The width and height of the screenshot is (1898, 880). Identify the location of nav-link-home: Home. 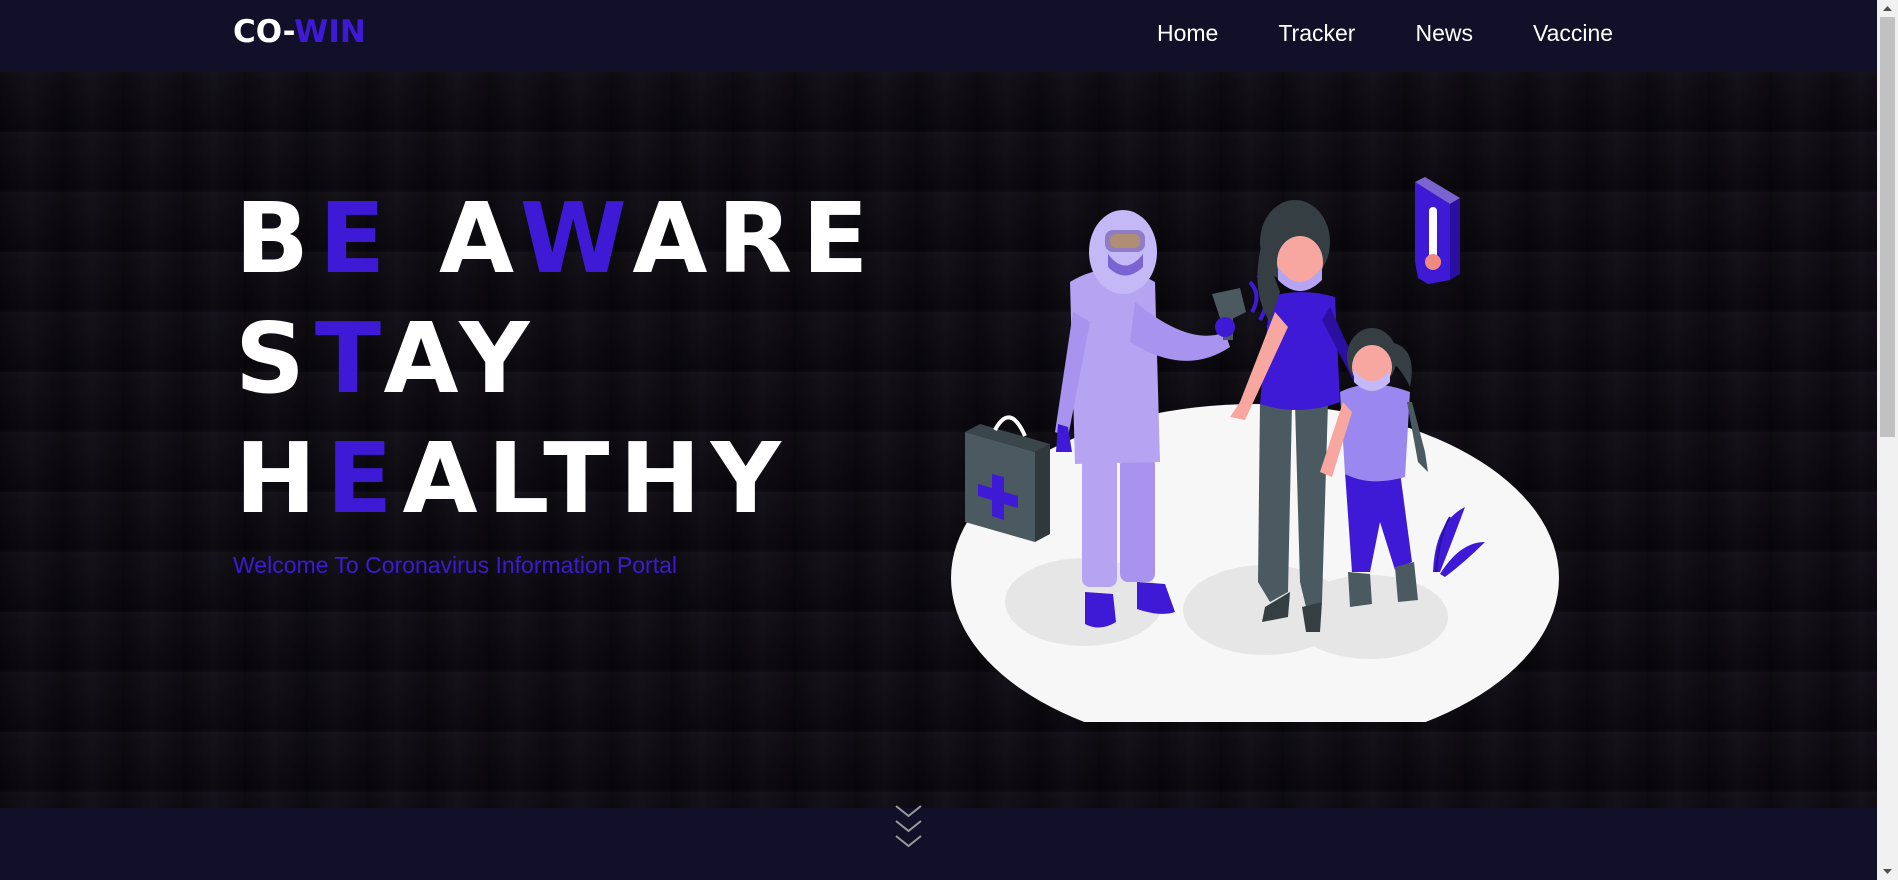
(1187, 33).